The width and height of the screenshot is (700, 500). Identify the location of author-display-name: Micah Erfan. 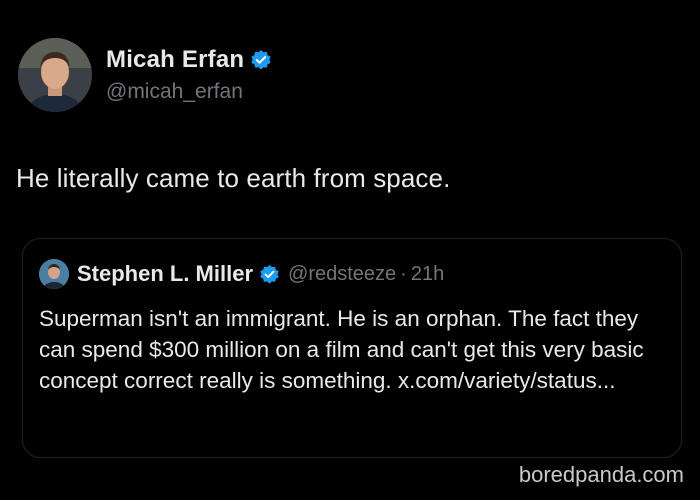
(175, 60).